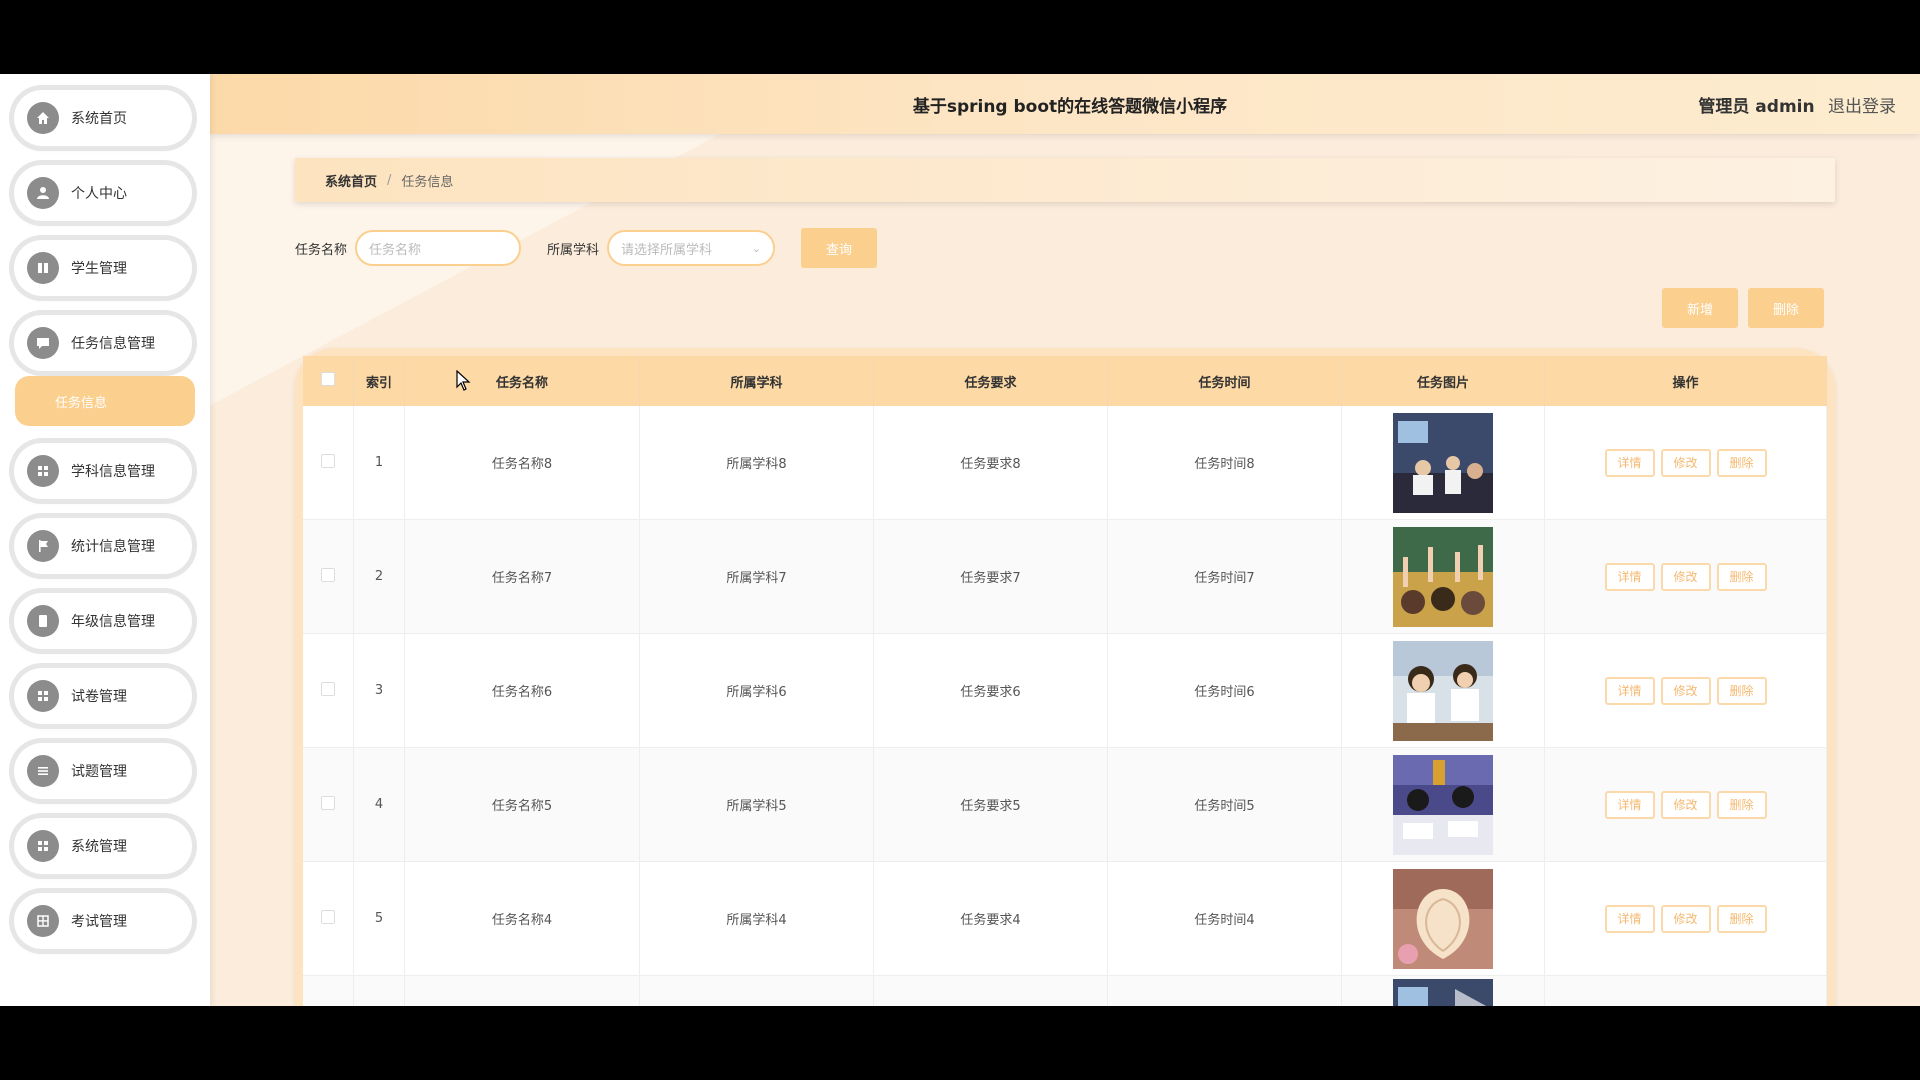 The width and height of the screenshot is (1920, 1080). Describe the element at coordinates (1070, 107) in the screenshot. I see `app-title: 基于spring boot的在线答题微信小程序` at that location.